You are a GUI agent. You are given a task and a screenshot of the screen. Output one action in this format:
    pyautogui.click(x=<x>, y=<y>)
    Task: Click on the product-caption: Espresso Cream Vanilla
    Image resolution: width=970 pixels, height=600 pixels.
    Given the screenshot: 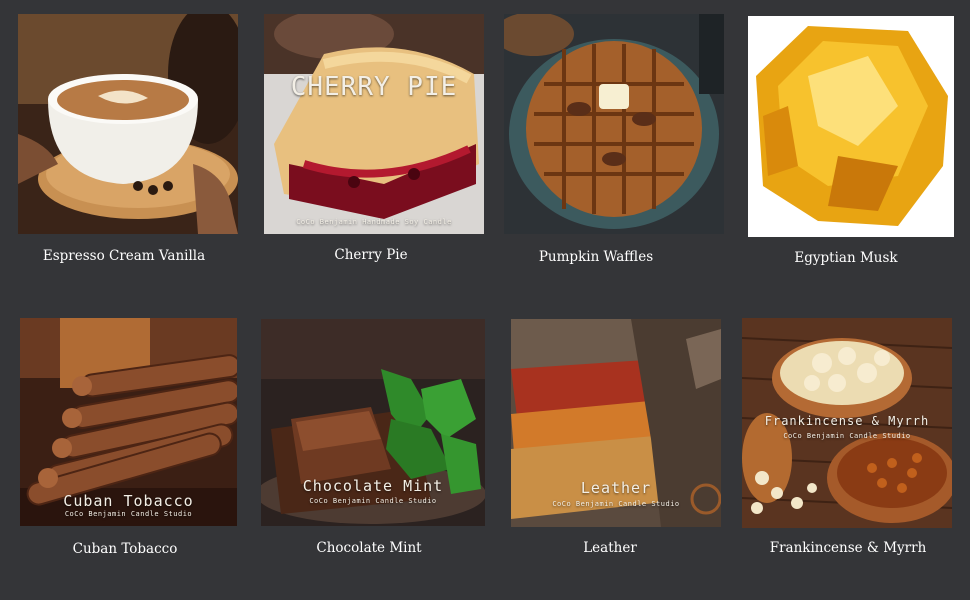 What is the action you would take?
    pyautogui.click(x=124, y=256)
    